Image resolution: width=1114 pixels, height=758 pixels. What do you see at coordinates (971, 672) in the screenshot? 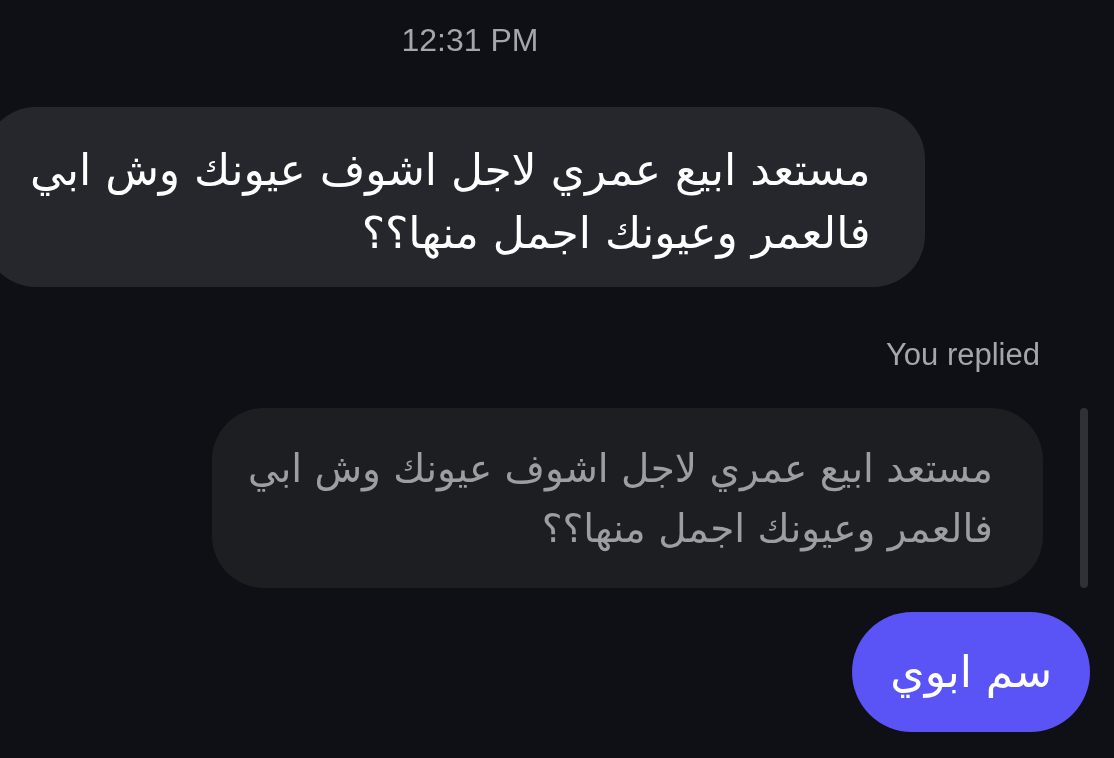
I see `sent-message-bubble: سم ابوي` at bounding box center [971, 672].